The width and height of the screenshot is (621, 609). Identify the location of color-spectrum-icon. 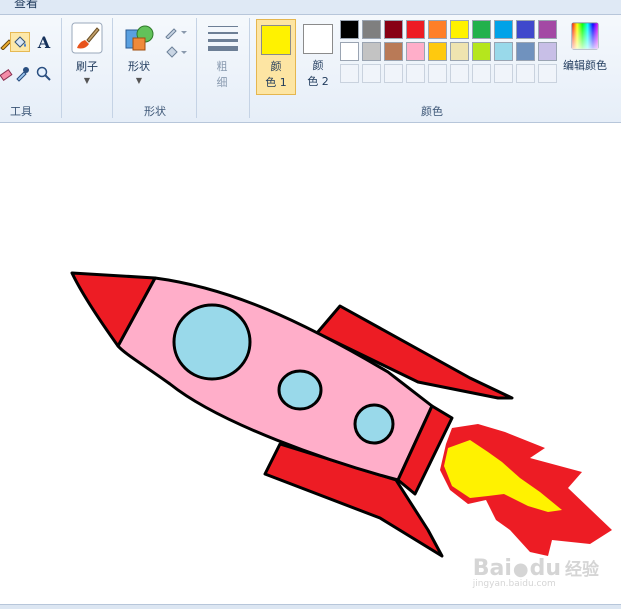
(585, 36).